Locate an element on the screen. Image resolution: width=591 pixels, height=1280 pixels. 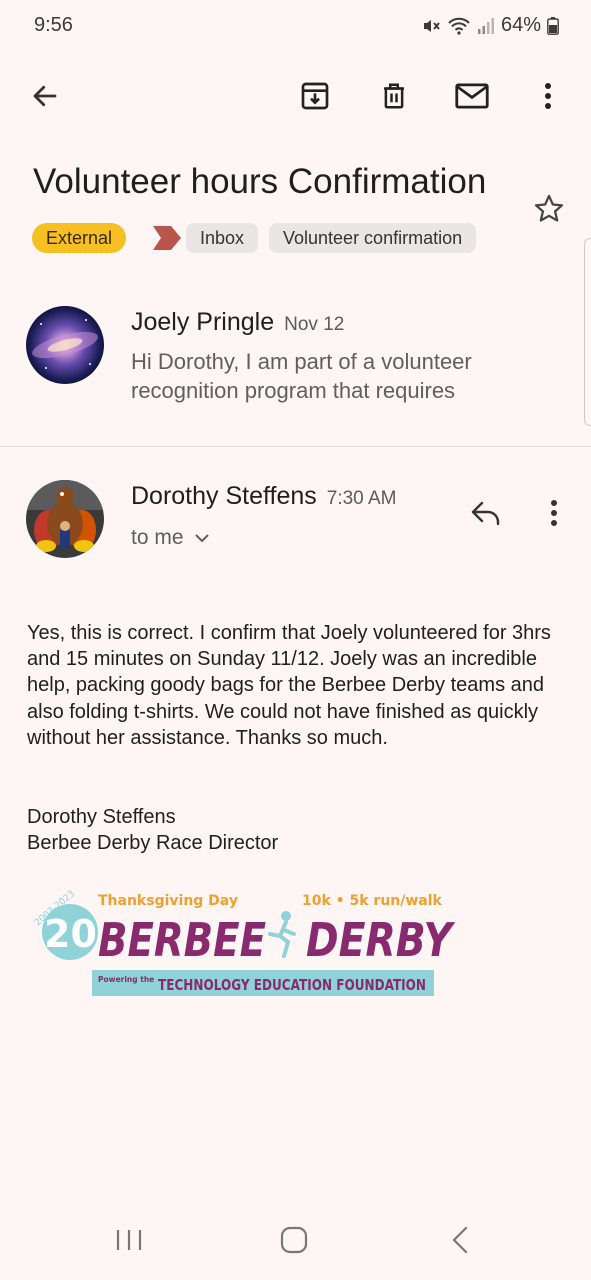
message-more-button is located at coordinates (554, 513).